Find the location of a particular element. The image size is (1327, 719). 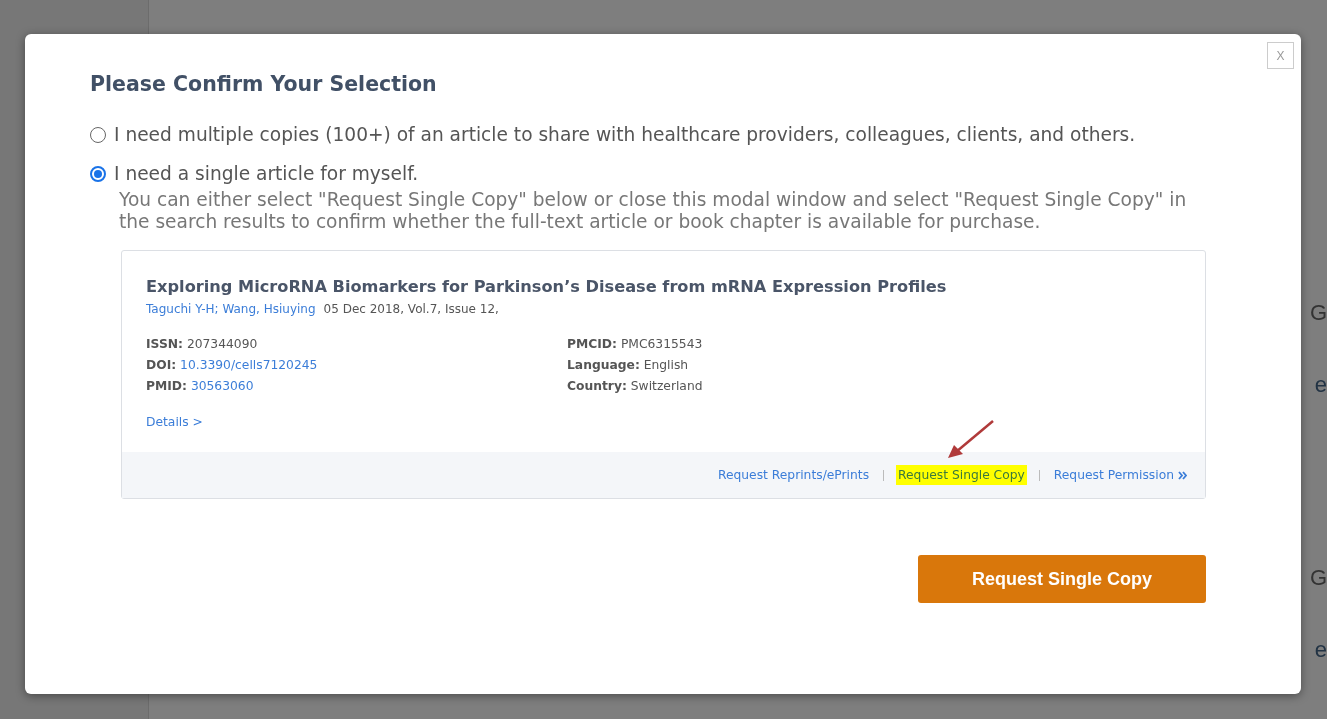

field-value: 207344090 is located at coordinates (222, 344).